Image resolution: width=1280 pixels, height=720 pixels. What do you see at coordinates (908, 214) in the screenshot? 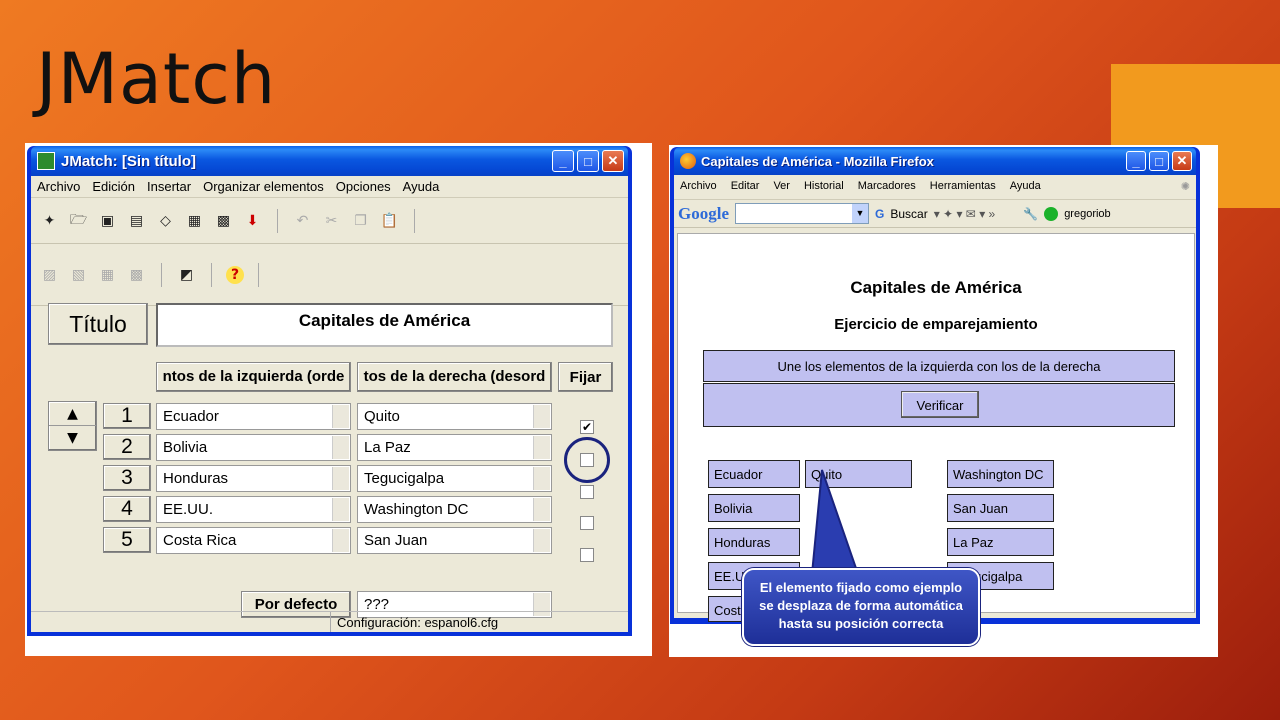
I see `search-button: Buscar` at bounding box center [908, 214].